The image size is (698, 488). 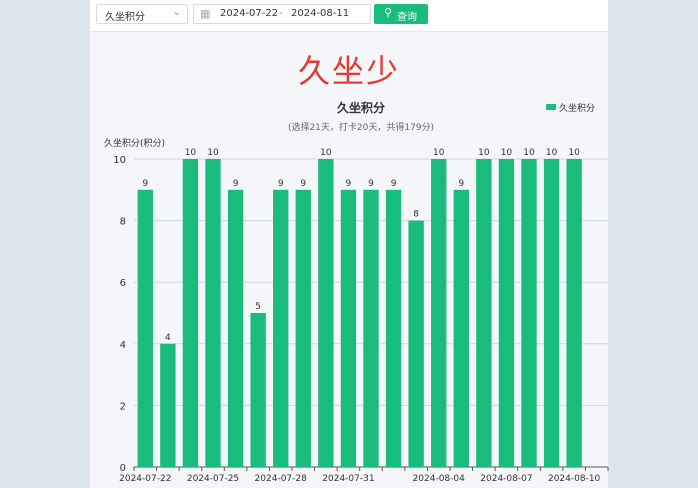 I want to click on y-tick-label: 2, so click(x=123, y=406).